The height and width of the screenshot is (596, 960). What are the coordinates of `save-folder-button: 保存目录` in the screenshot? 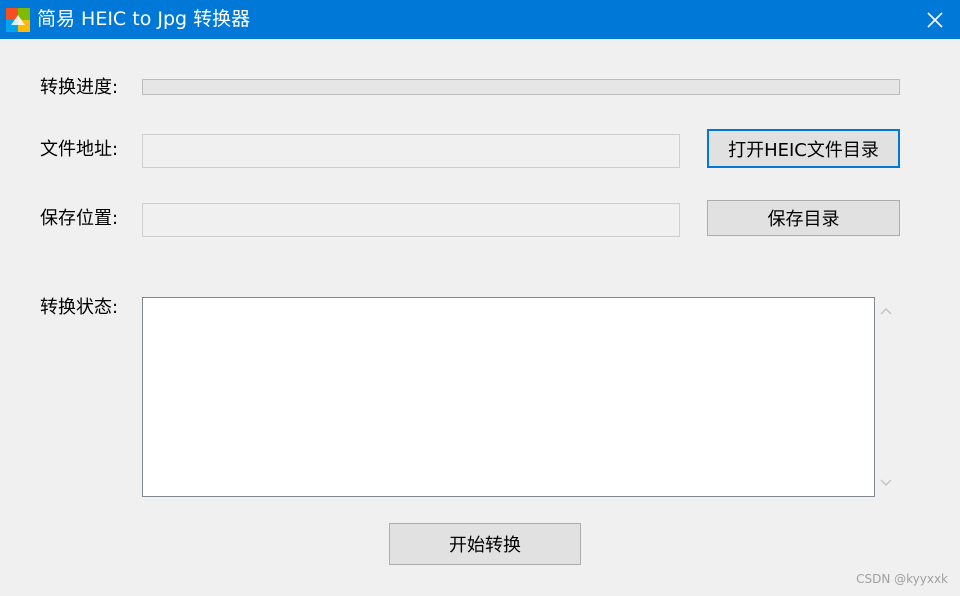 It's located at (803, 218).